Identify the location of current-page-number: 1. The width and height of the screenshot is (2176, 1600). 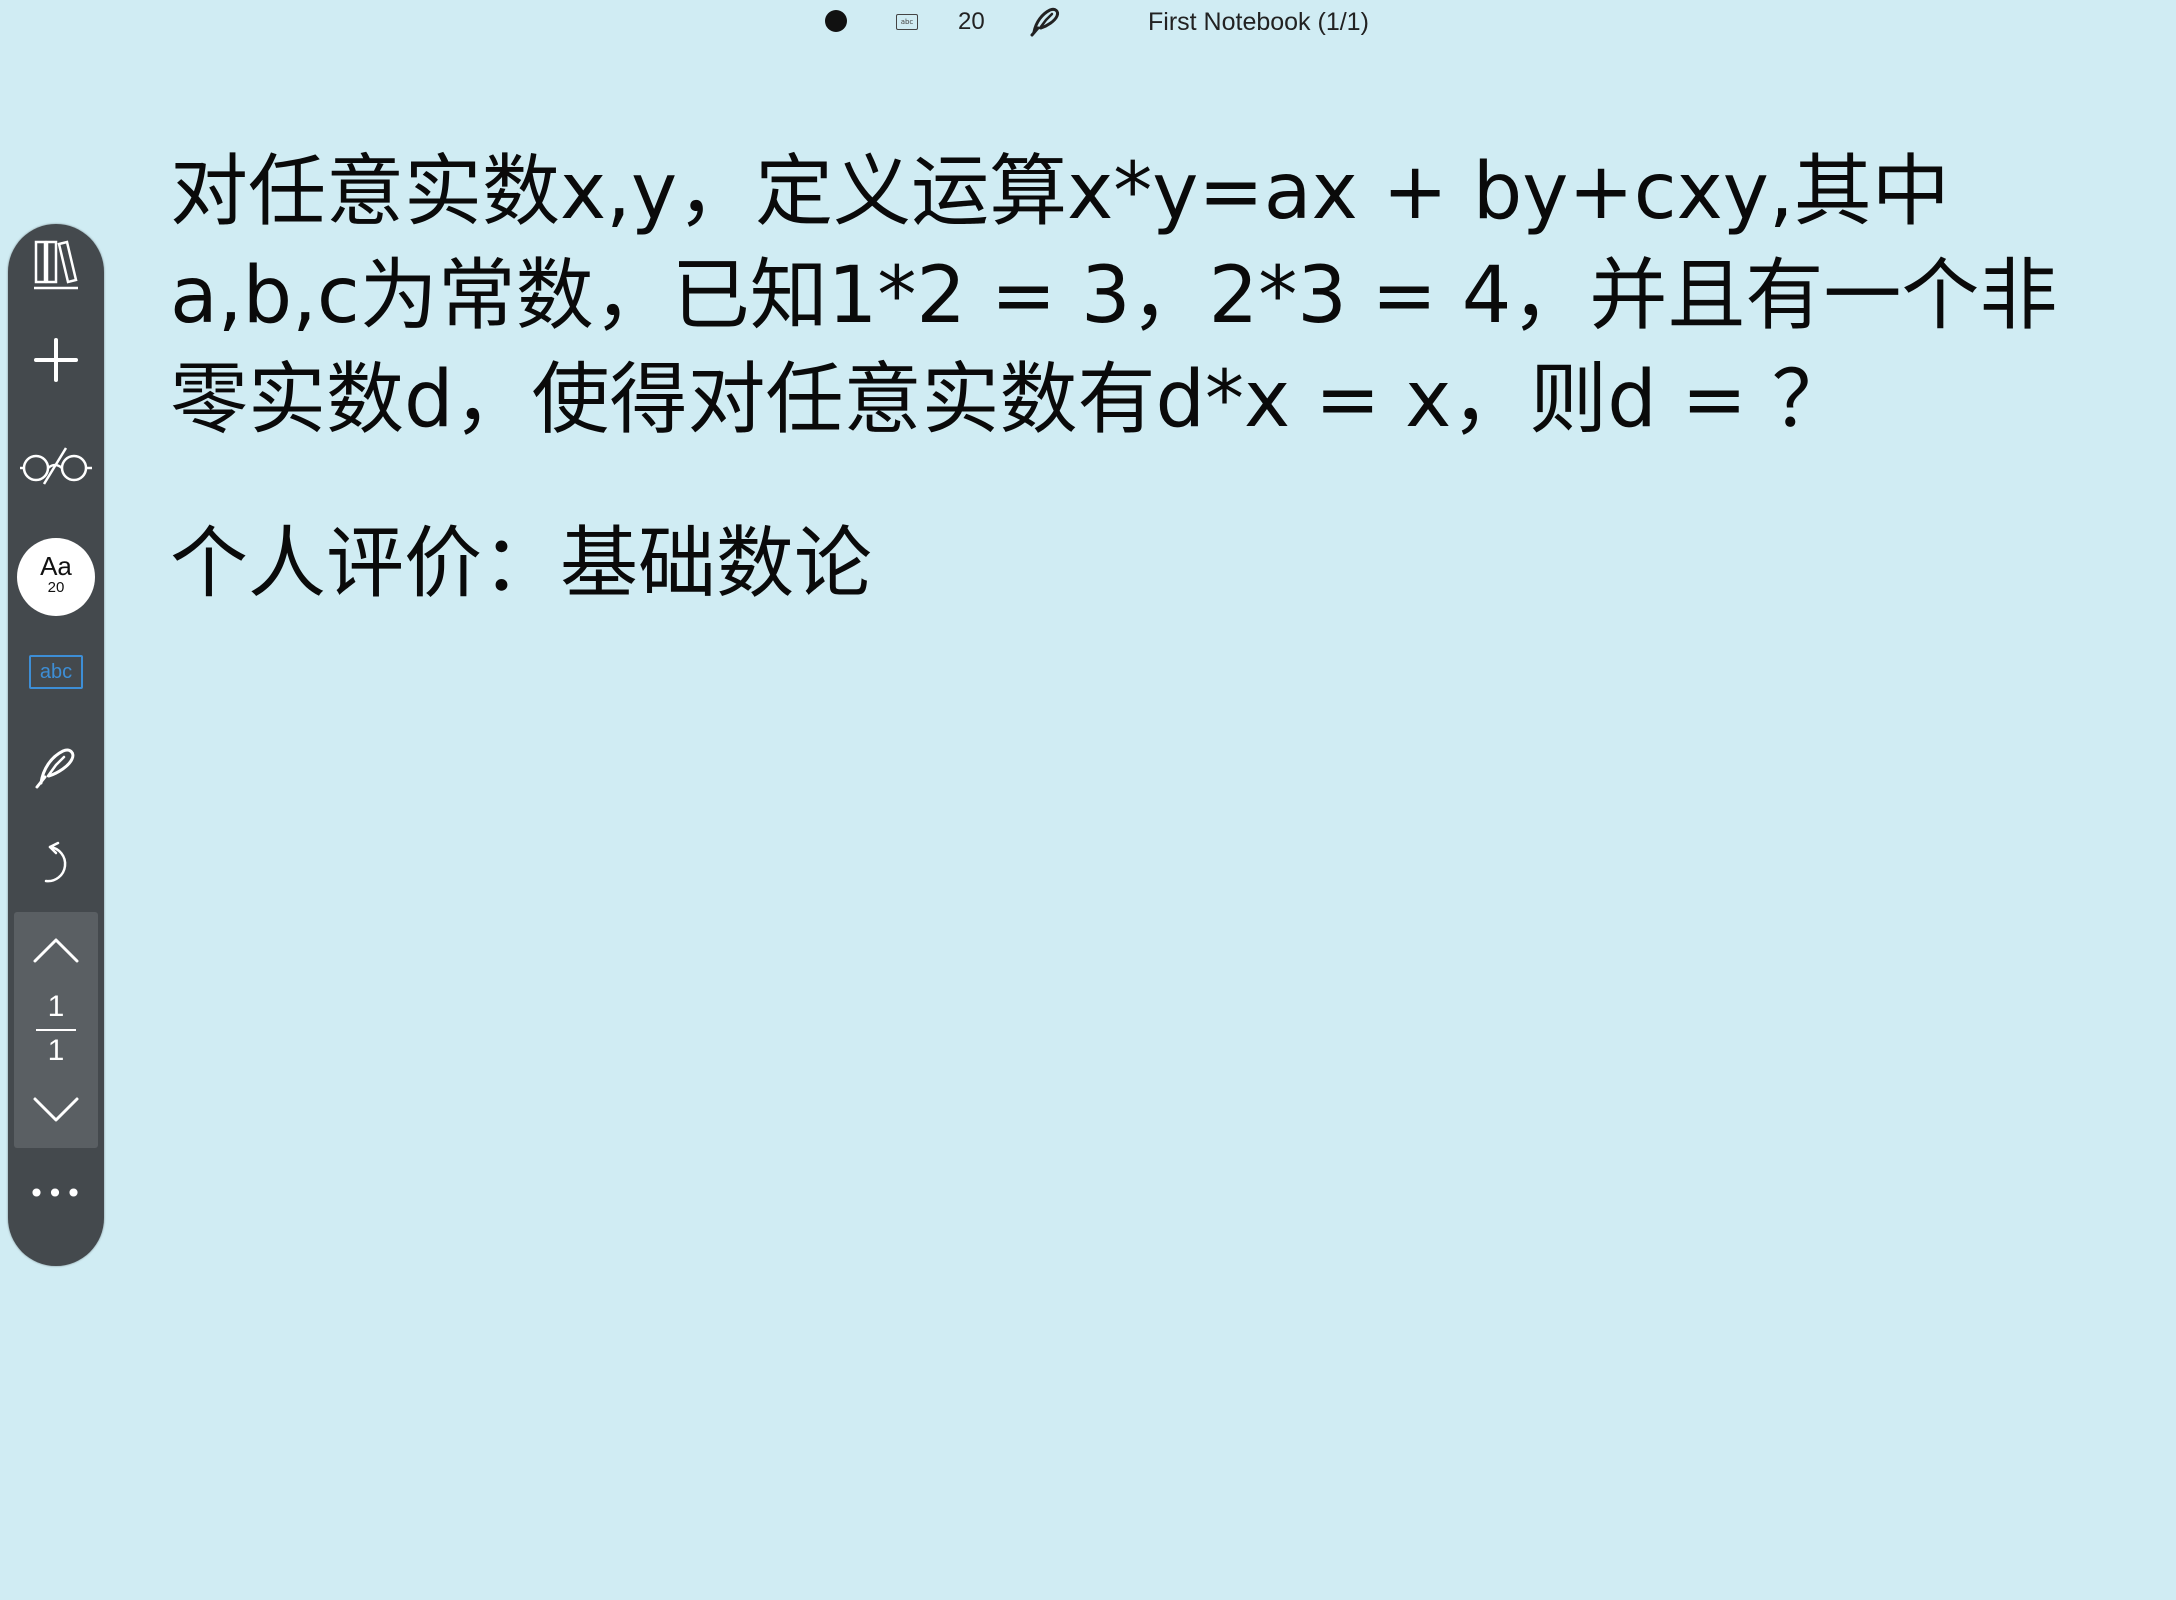
(56, 1006).